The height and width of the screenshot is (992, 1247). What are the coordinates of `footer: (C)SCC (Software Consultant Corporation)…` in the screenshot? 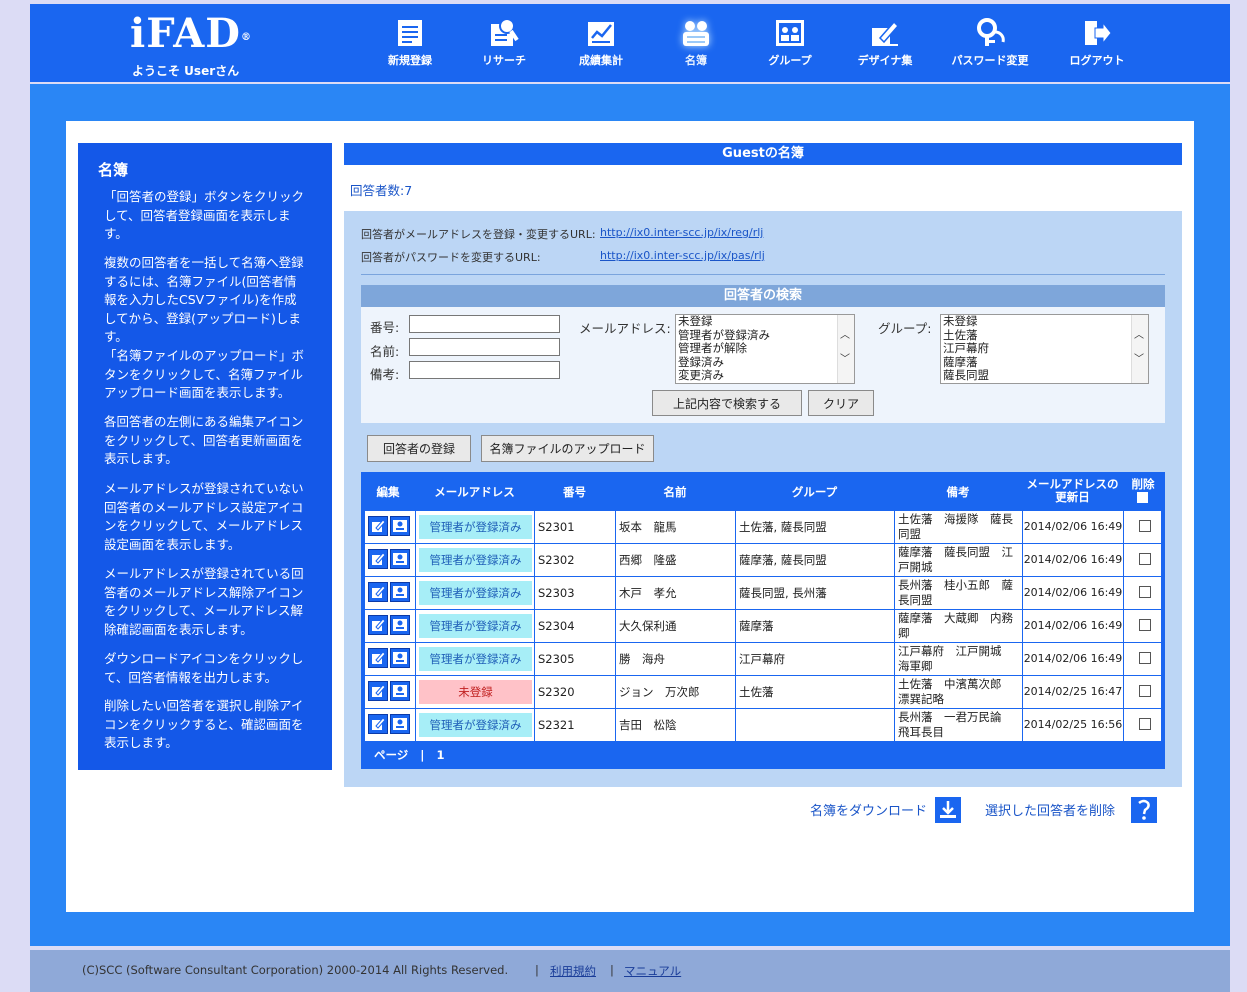 It's located at (630, 971).